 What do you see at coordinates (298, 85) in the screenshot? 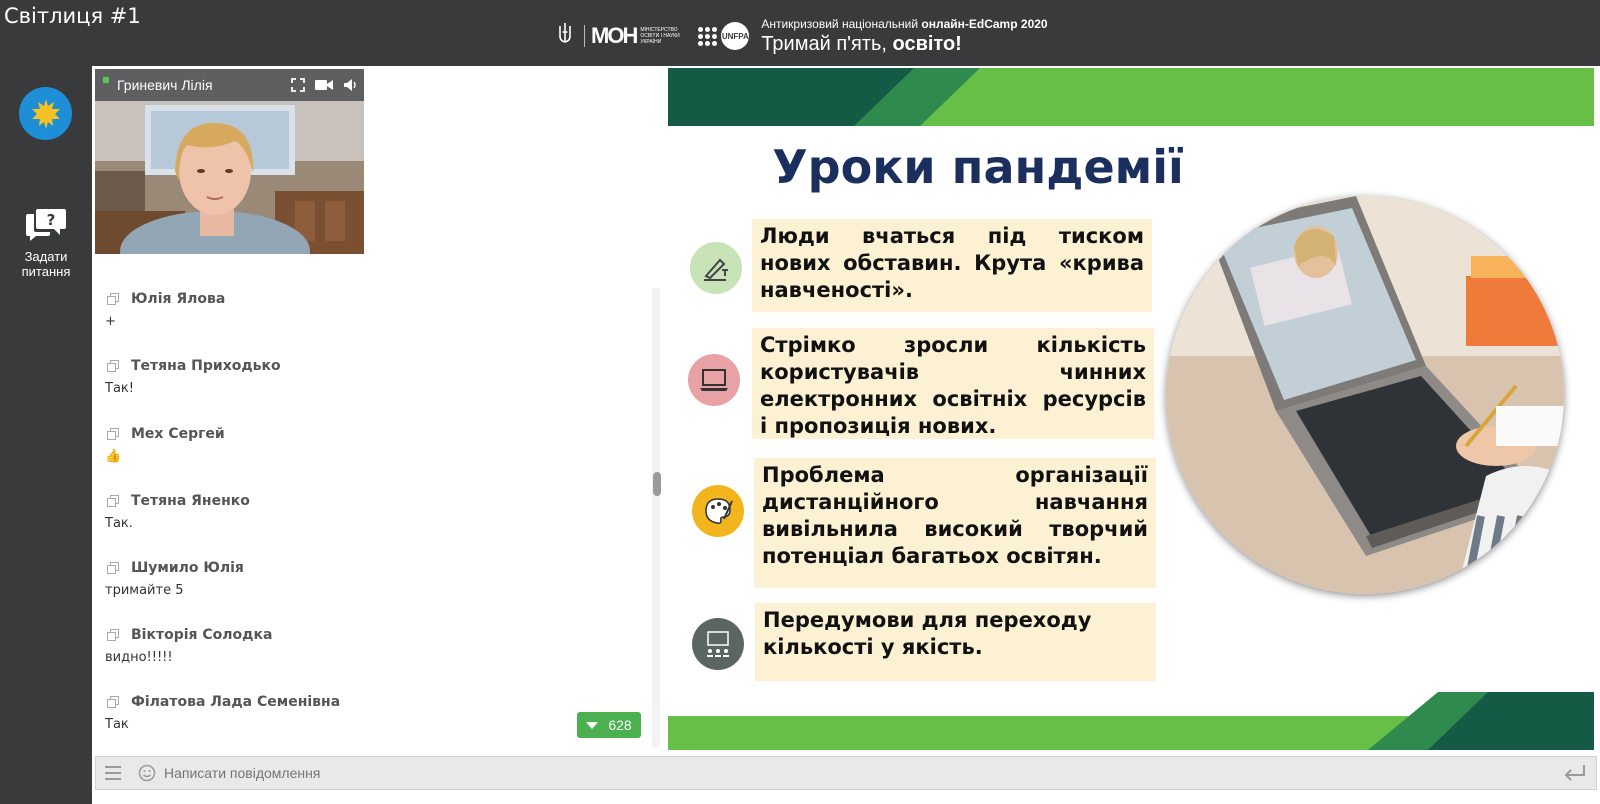
I see `fullscreen-icon` at bounding box center [298, 85].